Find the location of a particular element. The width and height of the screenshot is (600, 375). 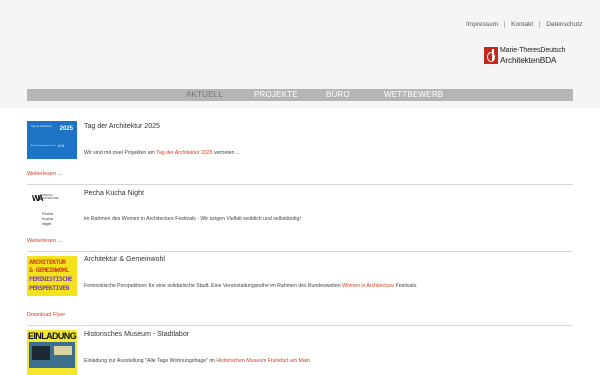

thumb-text: ARCHITEKTUR is located at coordinates (47, 262).